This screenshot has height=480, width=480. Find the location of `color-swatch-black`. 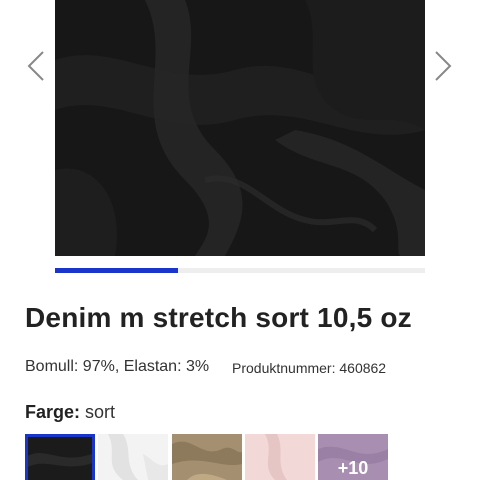

color-swatch-black is located at coordinates (60, 457).